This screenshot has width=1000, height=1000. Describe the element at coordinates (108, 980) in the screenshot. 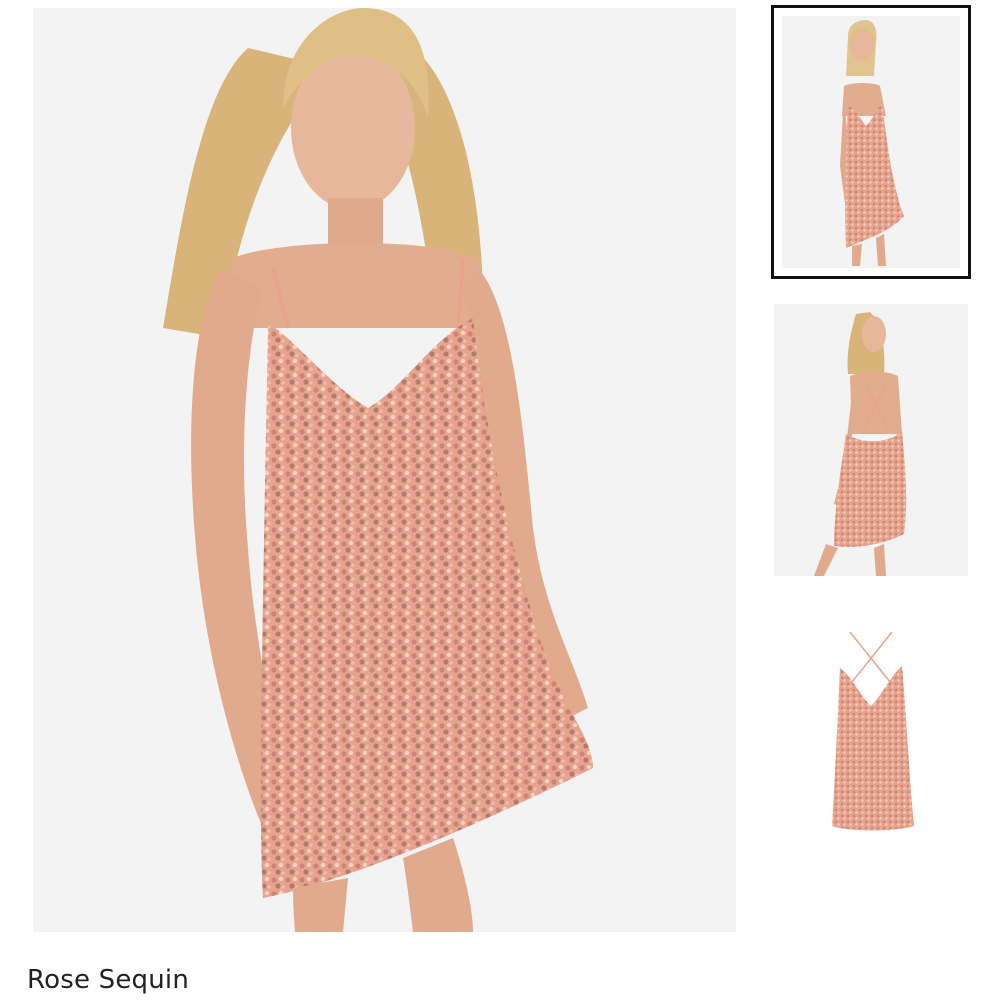

I see `product-title: Rose Sequin` at that location.